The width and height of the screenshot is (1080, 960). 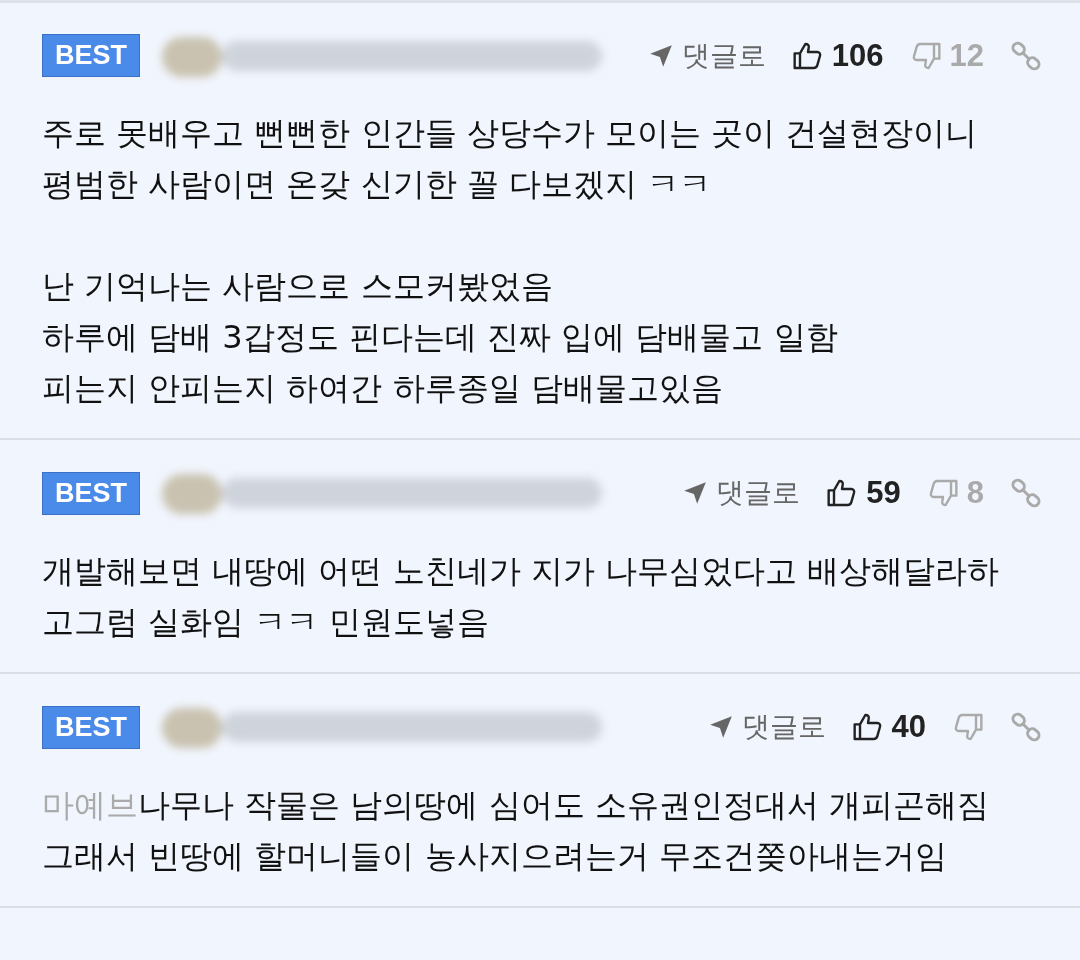 What do you see at coordinates (863, 493) in the screenshot?
I see `like-button: 59` at bounding box center [863, 493].